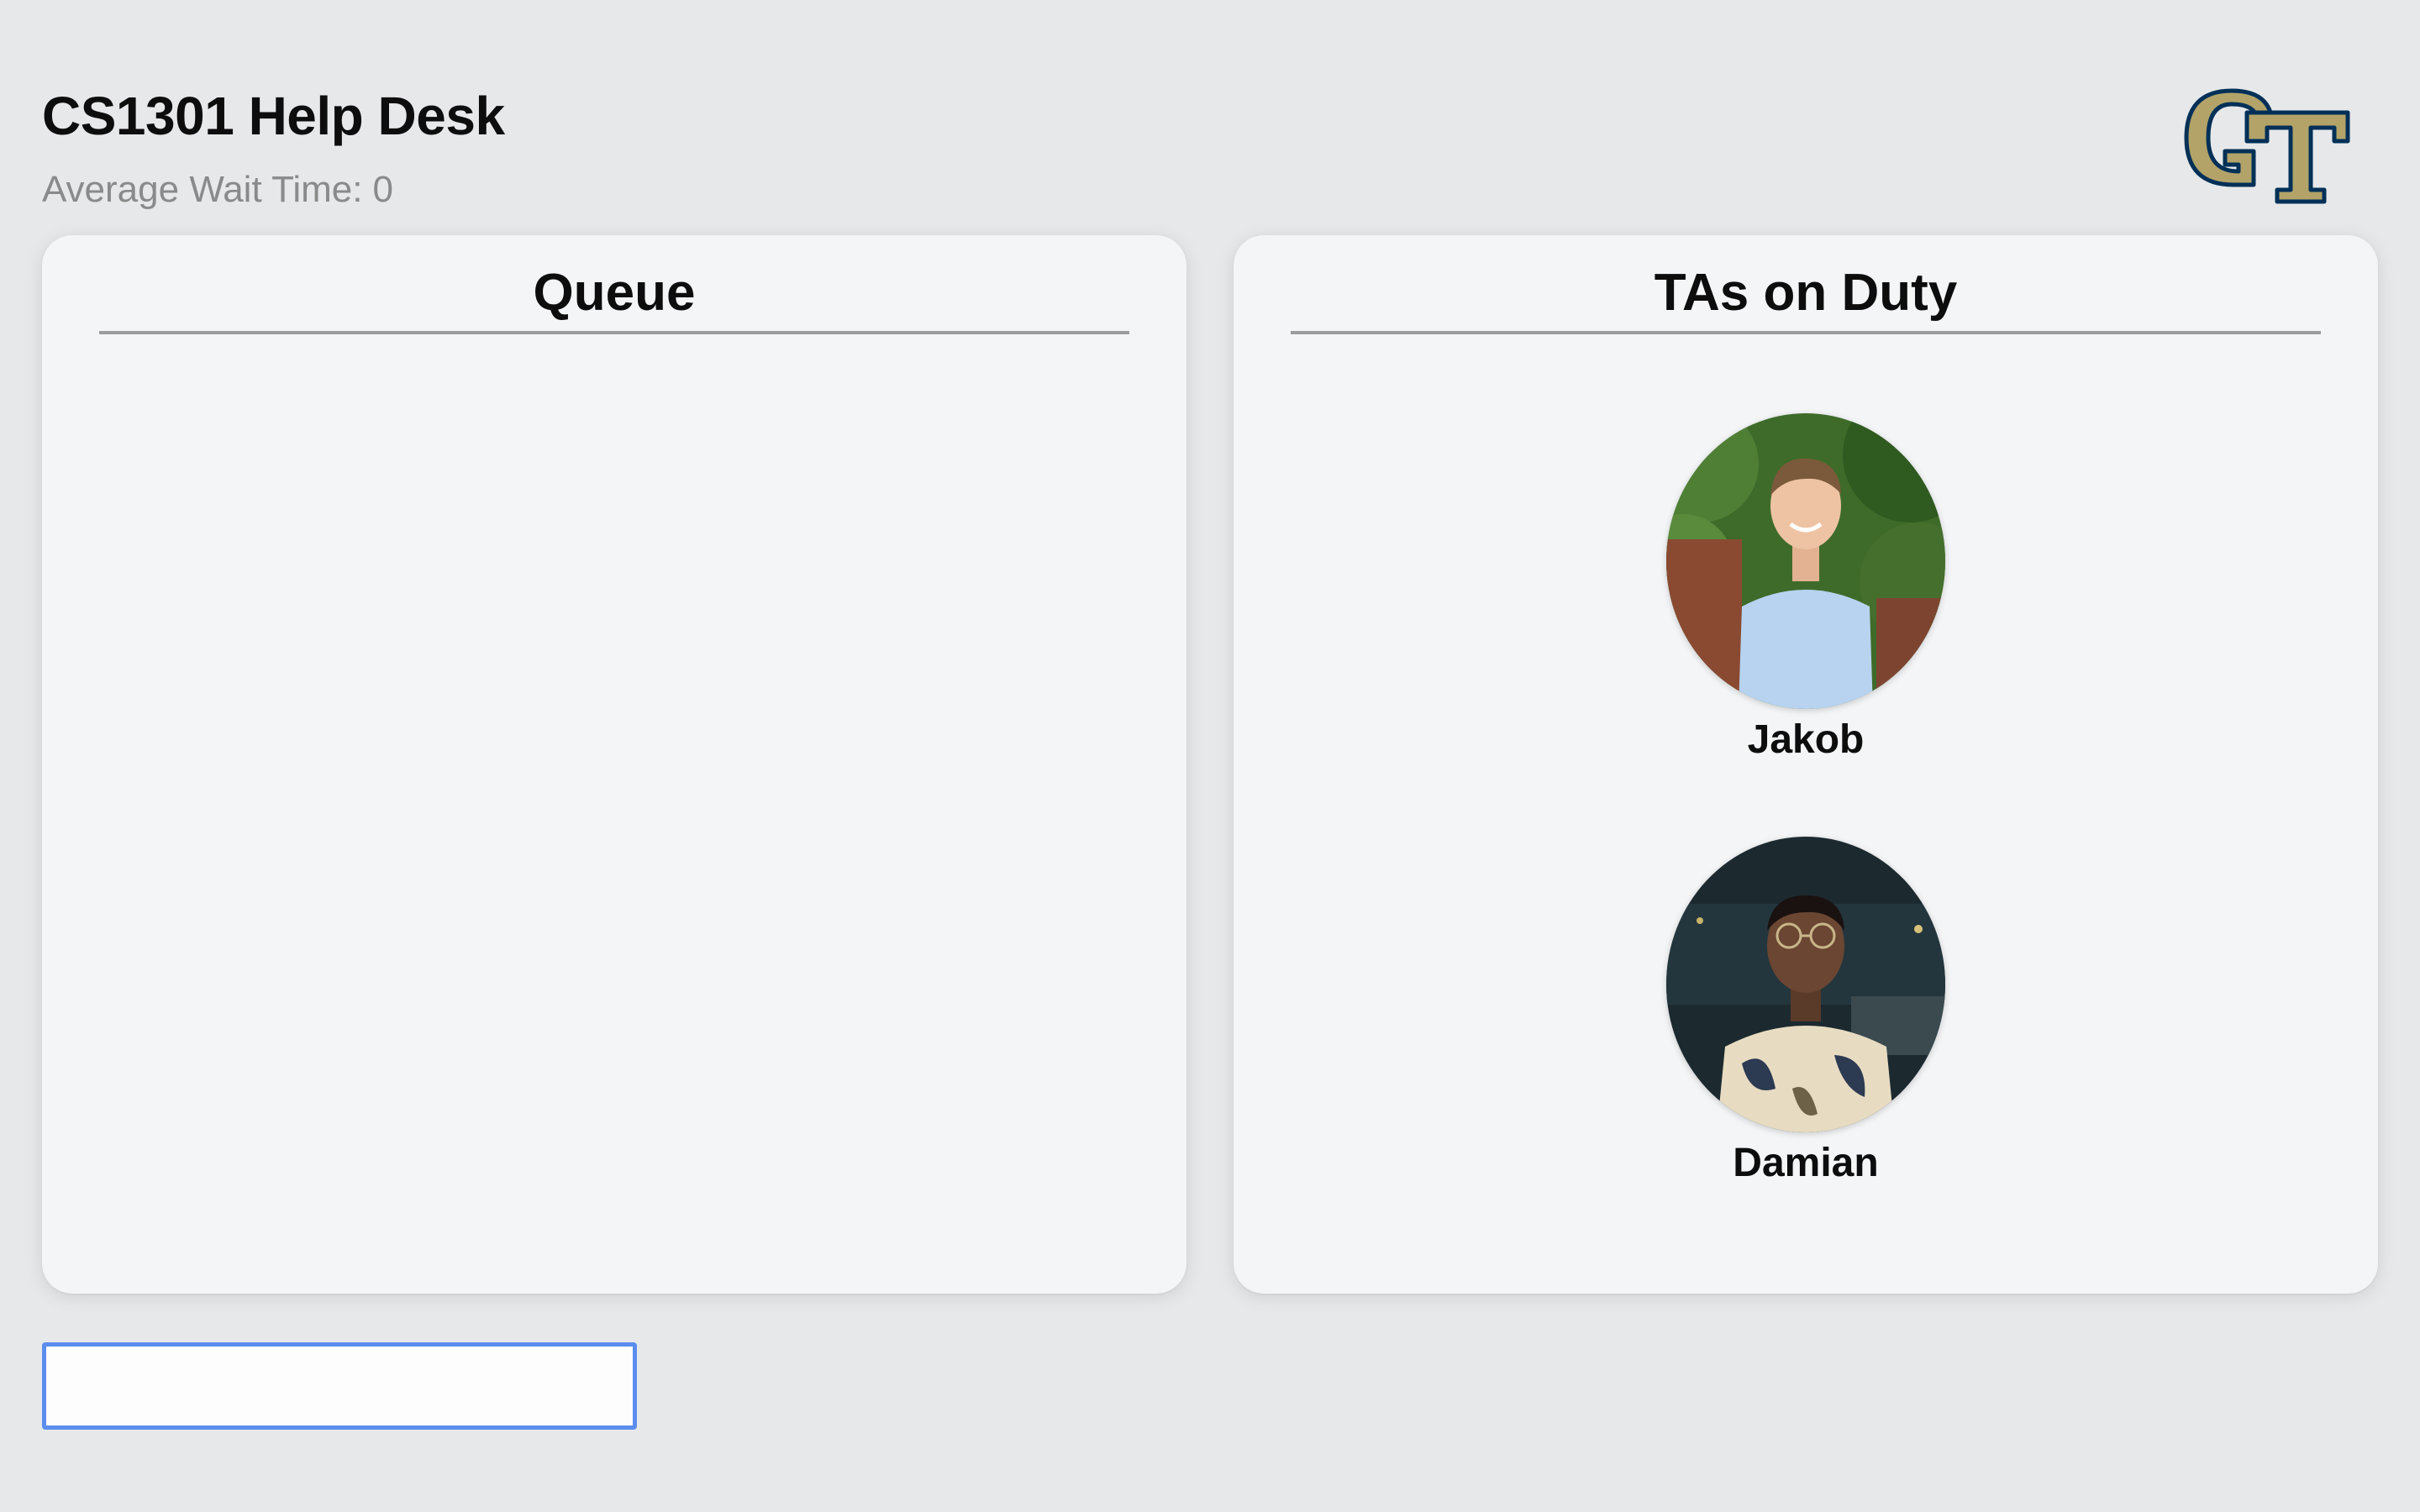  Describe the element at coordinates (339, 1386) in the screenshot. I see `queue-name-input` at that location.